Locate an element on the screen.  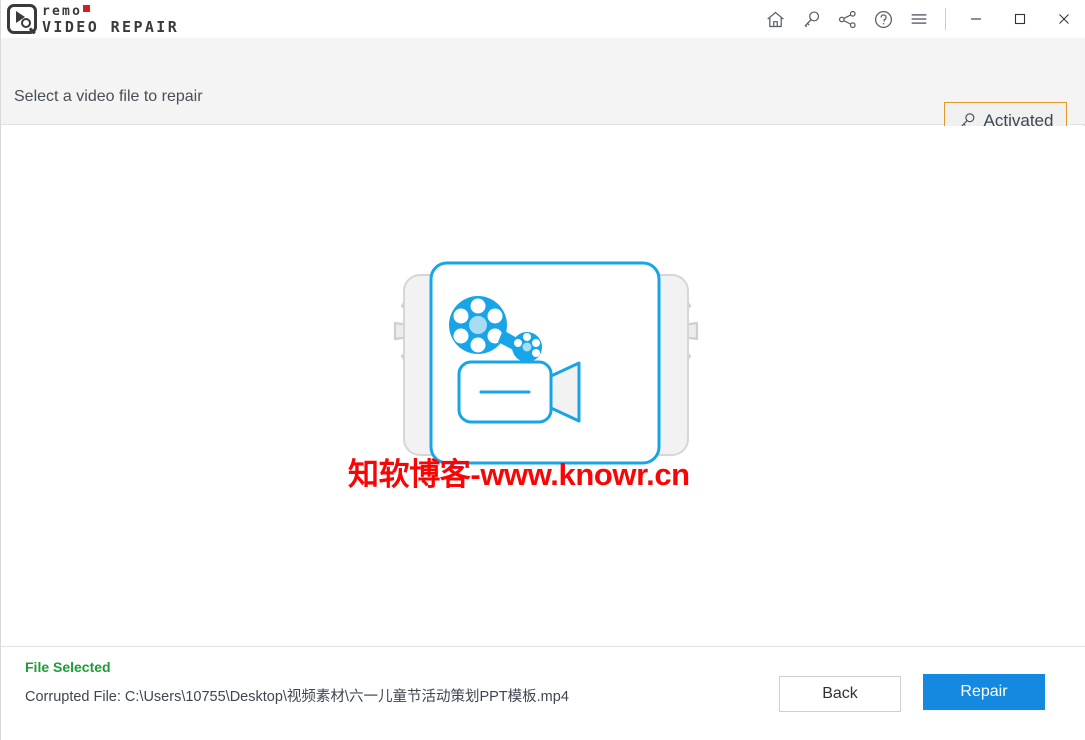
logo-primary-label: remo is located at coordinates (62, 11).